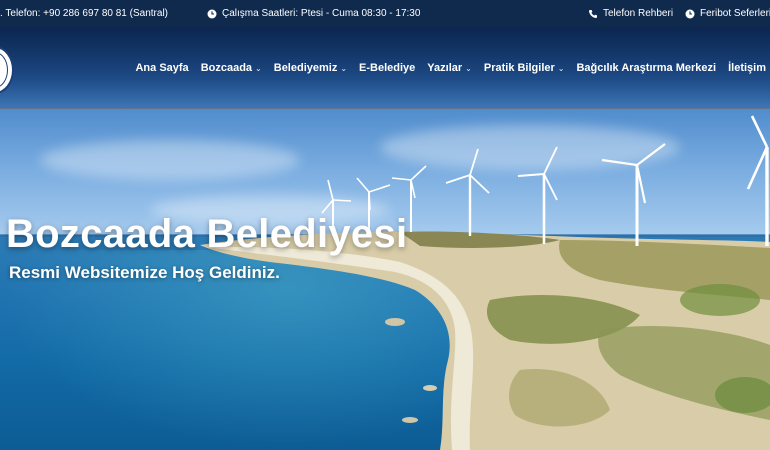  I want to click on phone-contact: . Telefon: +90 286 697 80 81 (Santral), so click(84, 13).